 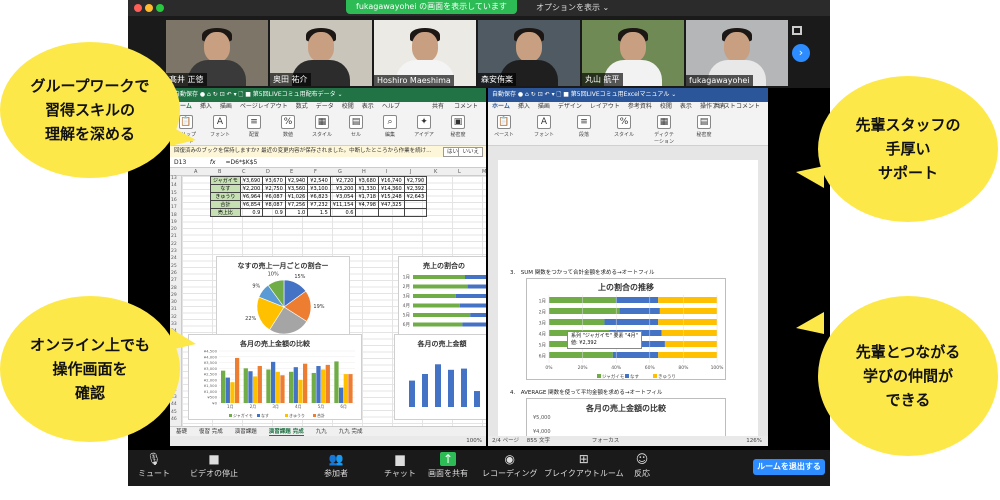 I want to click on table-cell: ¥6,854, so click(x=251, y=204).